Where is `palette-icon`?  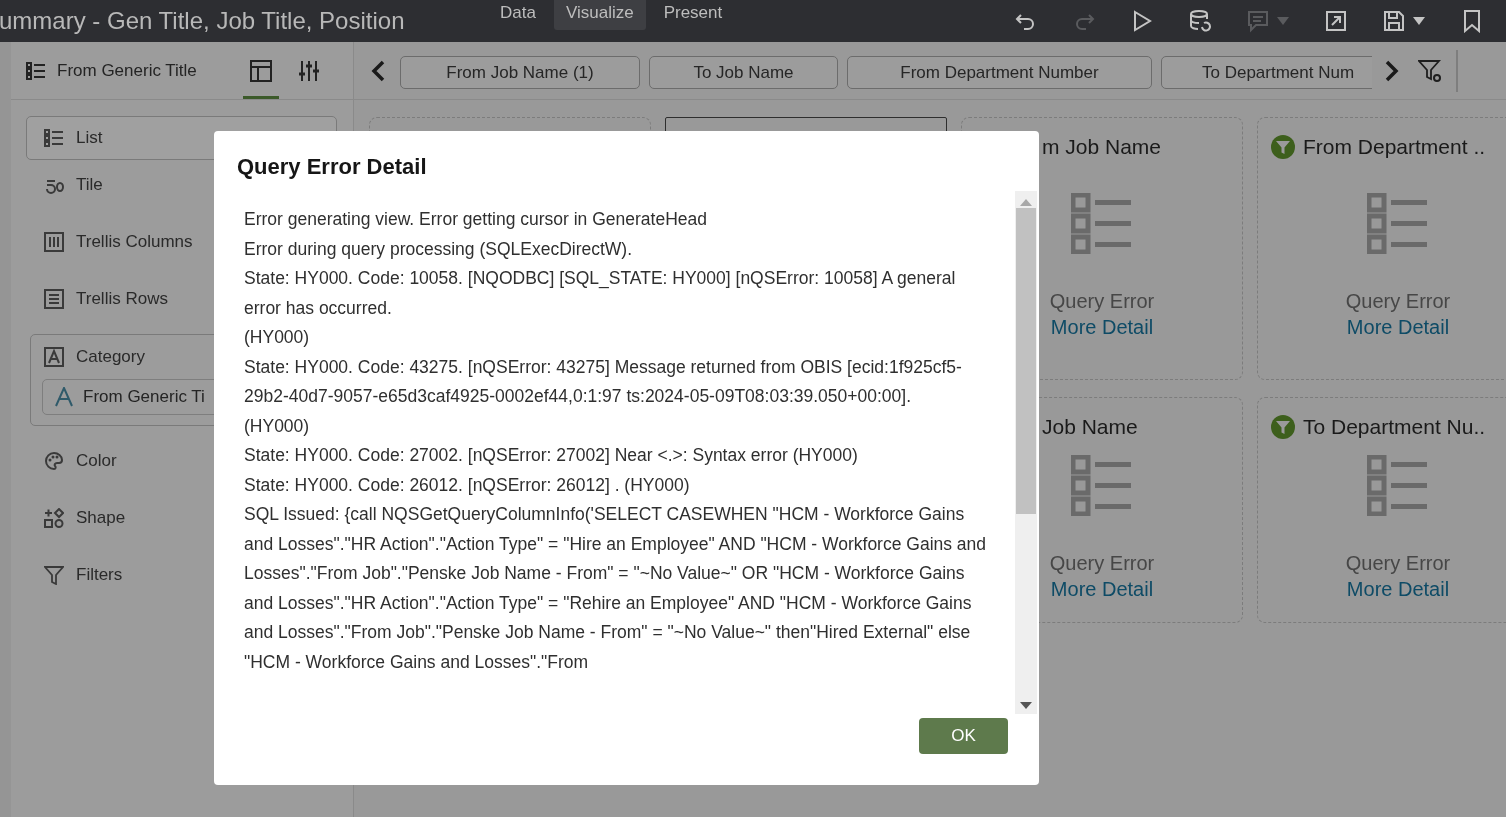 palette-icon is located at coordinates (54, 461).